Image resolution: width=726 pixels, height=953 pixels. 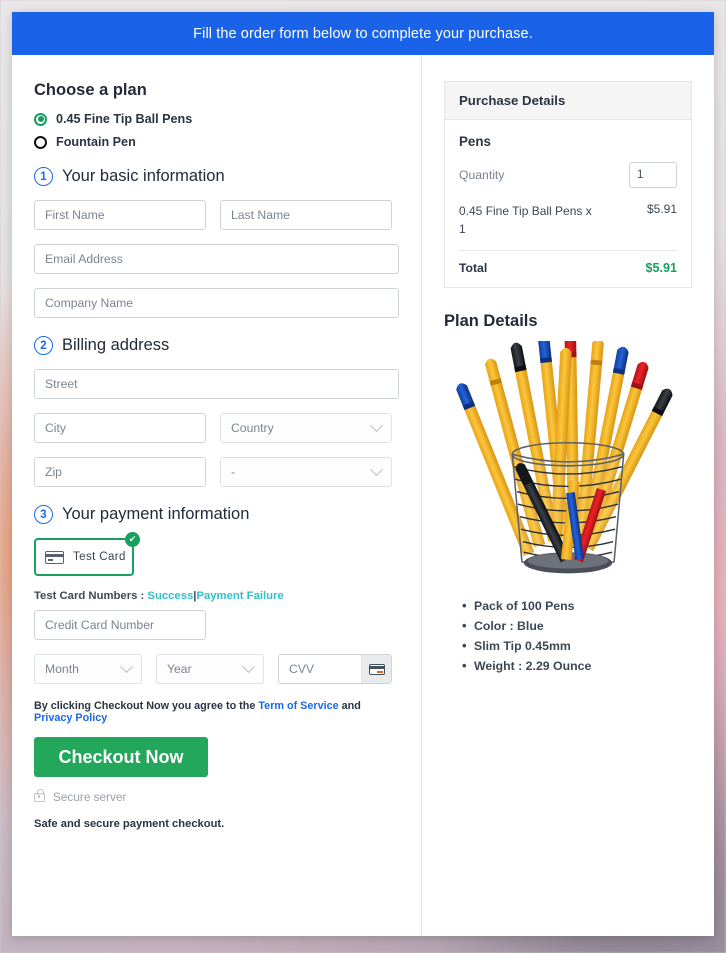 I want to click on cvv-placeholder: CVV, so click(x=302, y=669).